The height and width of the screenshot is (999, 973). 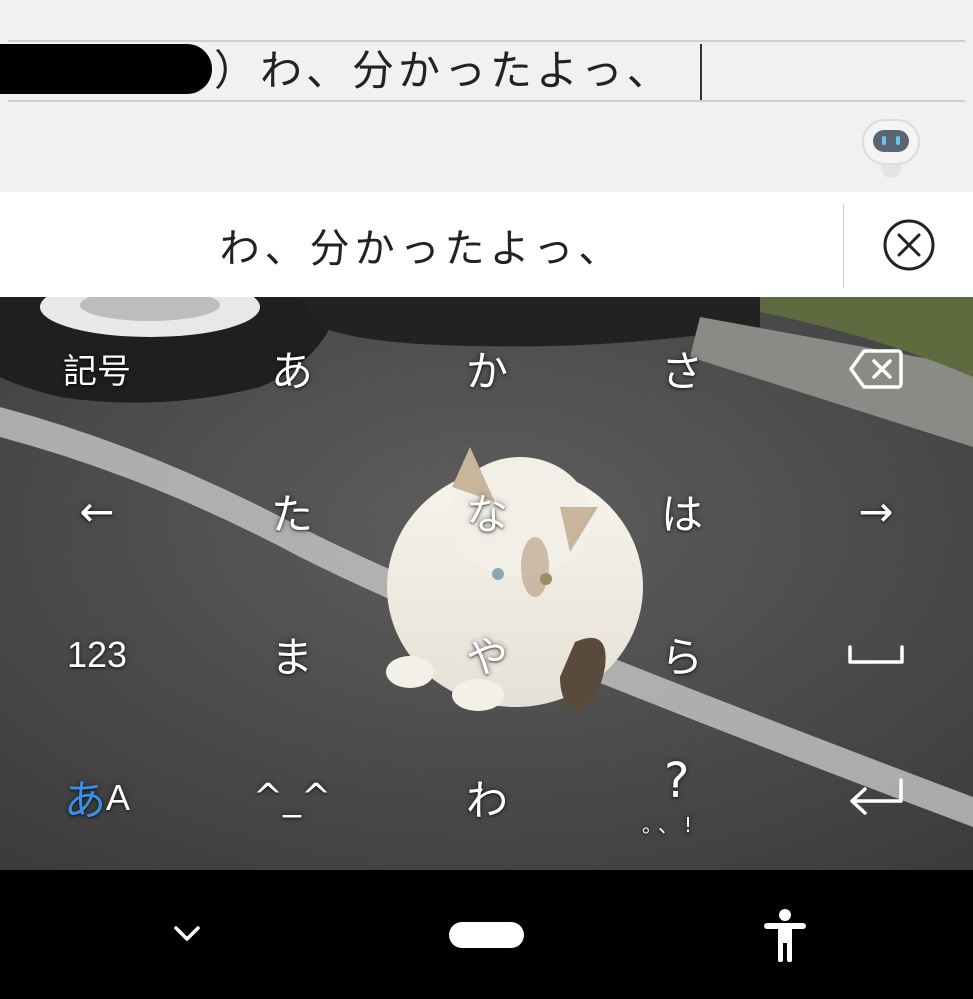 I want to click on punctuation-label-group: ? 。、!, so click(x=682, y=798).